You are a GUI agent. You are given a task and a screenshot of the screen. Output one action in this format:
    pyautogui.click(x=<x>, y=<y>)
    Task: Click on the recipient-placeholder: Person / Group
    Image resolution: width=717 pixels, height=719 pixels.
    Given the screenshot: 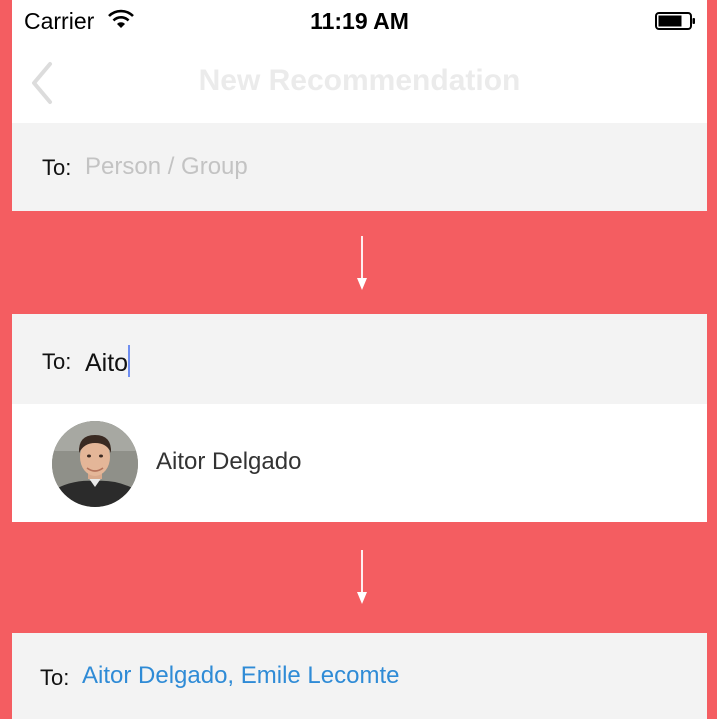 What is the action you would take?
    pyautogui.click(x=166, y=167)
    